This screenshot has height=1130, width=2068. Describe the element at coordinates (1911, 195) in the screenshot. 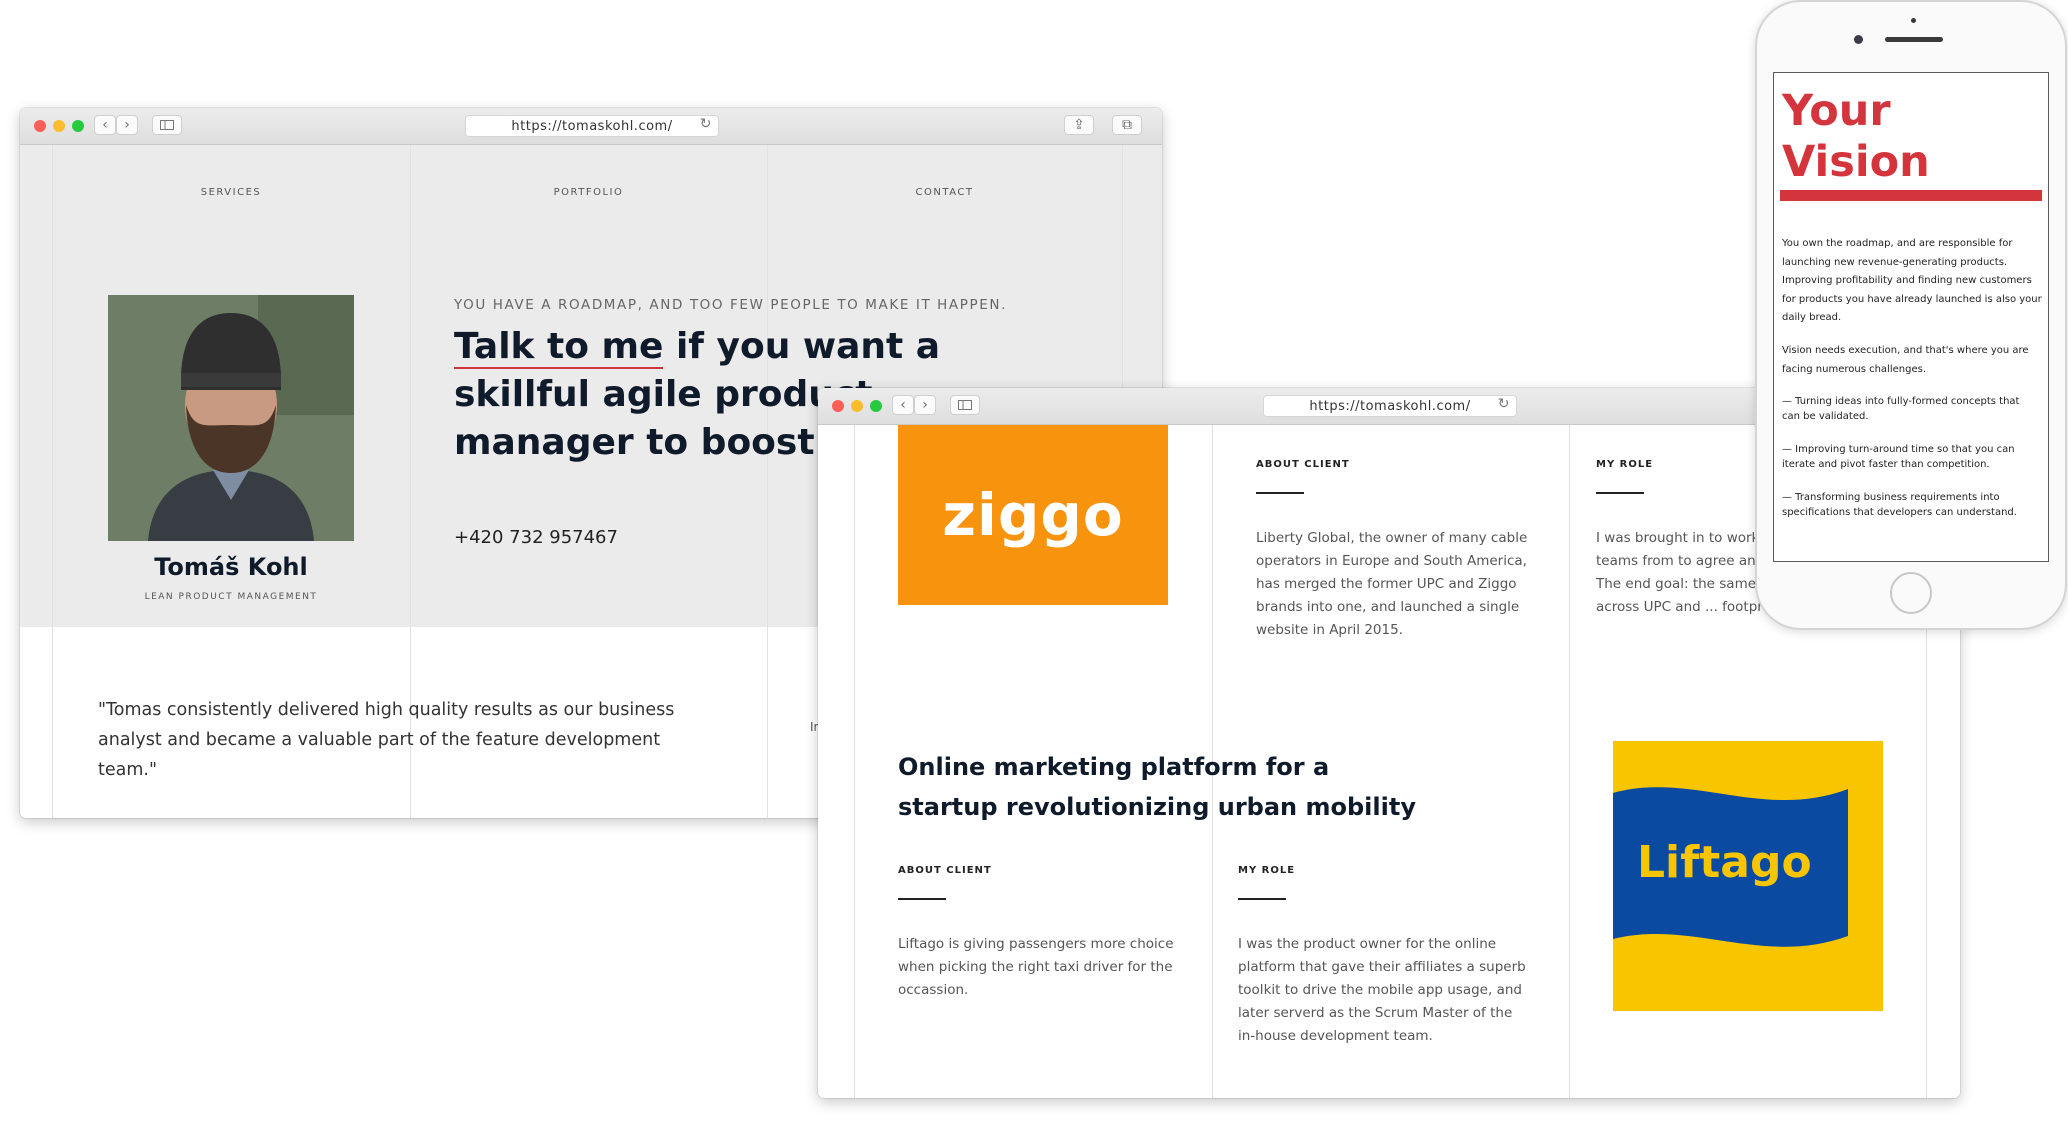

I see `title-underline` at that location.